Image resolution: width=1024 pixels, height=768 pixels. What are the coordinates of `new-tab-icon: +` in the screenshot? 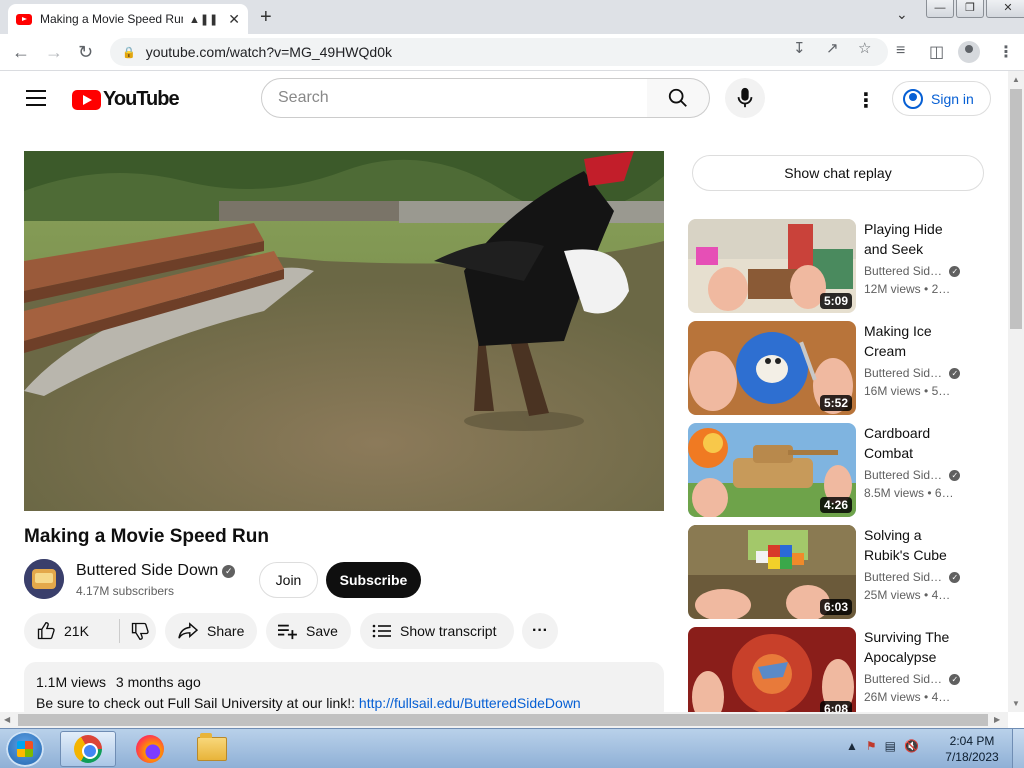 It's located at (266, 17).